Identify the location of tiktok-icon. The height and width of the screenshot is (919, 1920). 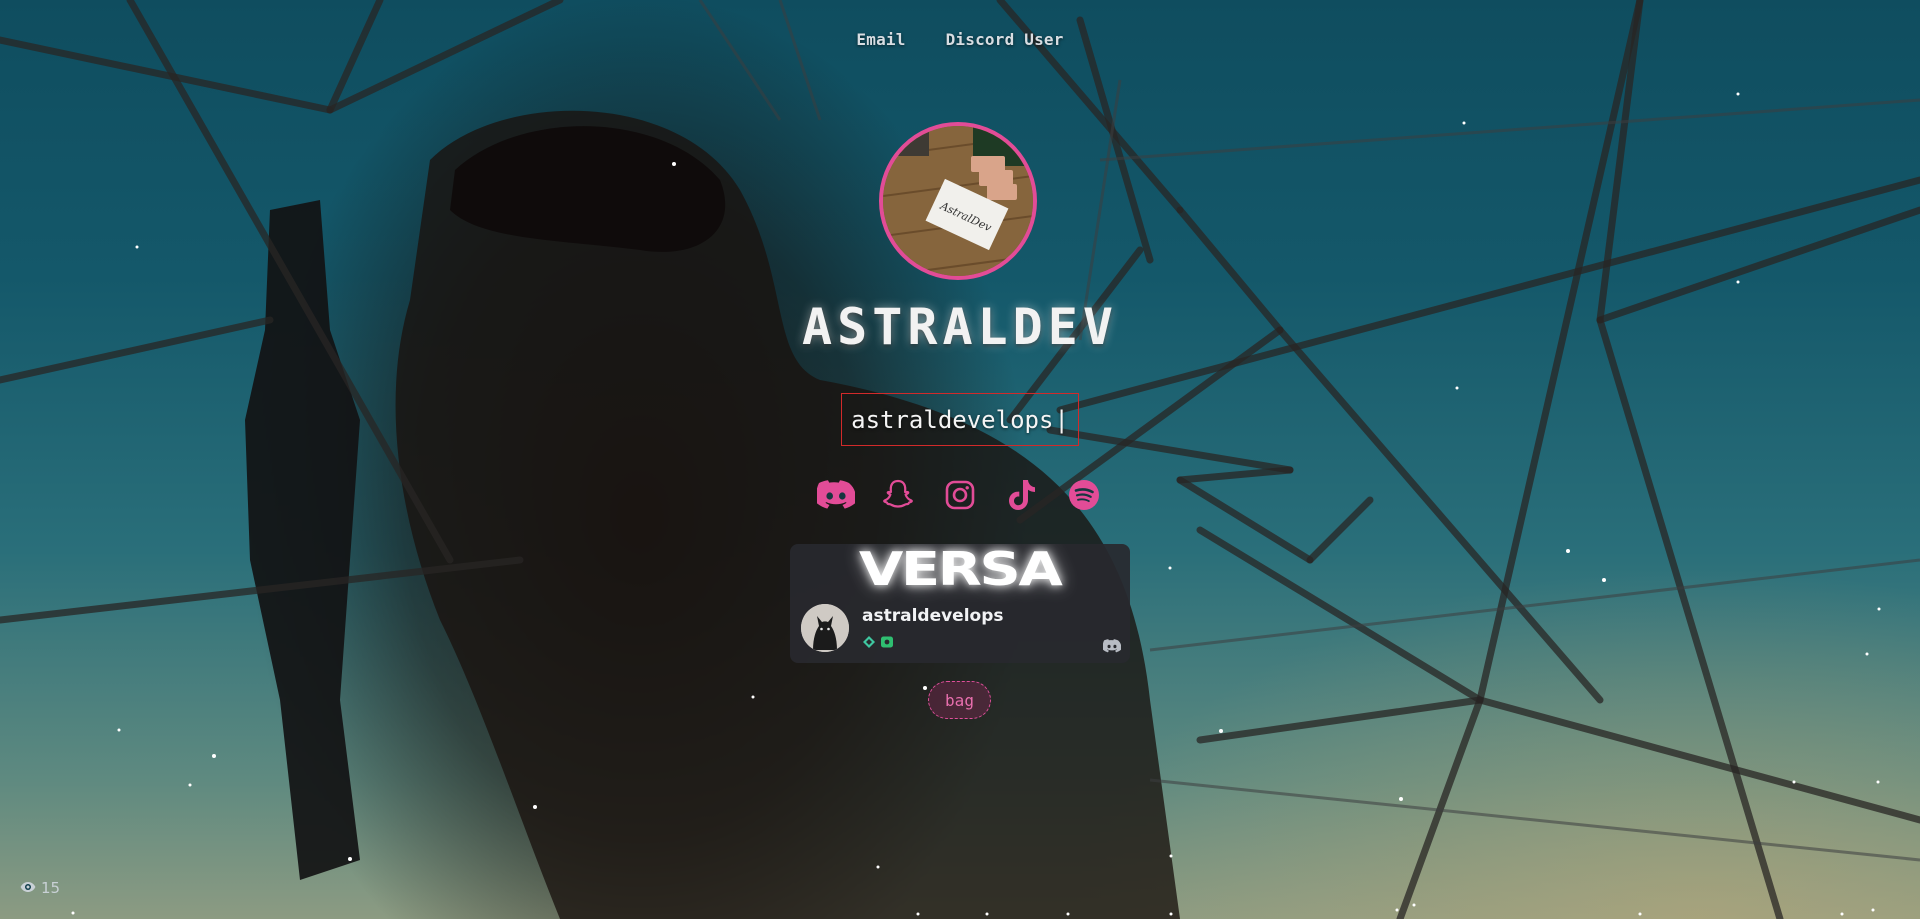
(1022, 495).